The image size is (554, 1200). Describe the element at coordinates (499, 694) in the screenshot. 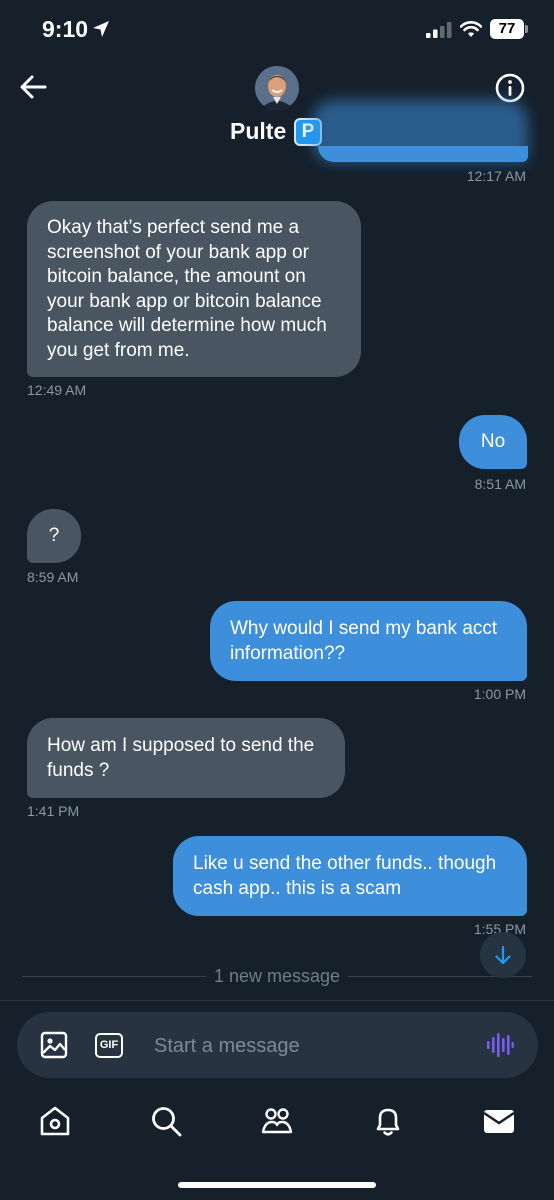

I see `message-timestamp: 1:00 PM` at that location.